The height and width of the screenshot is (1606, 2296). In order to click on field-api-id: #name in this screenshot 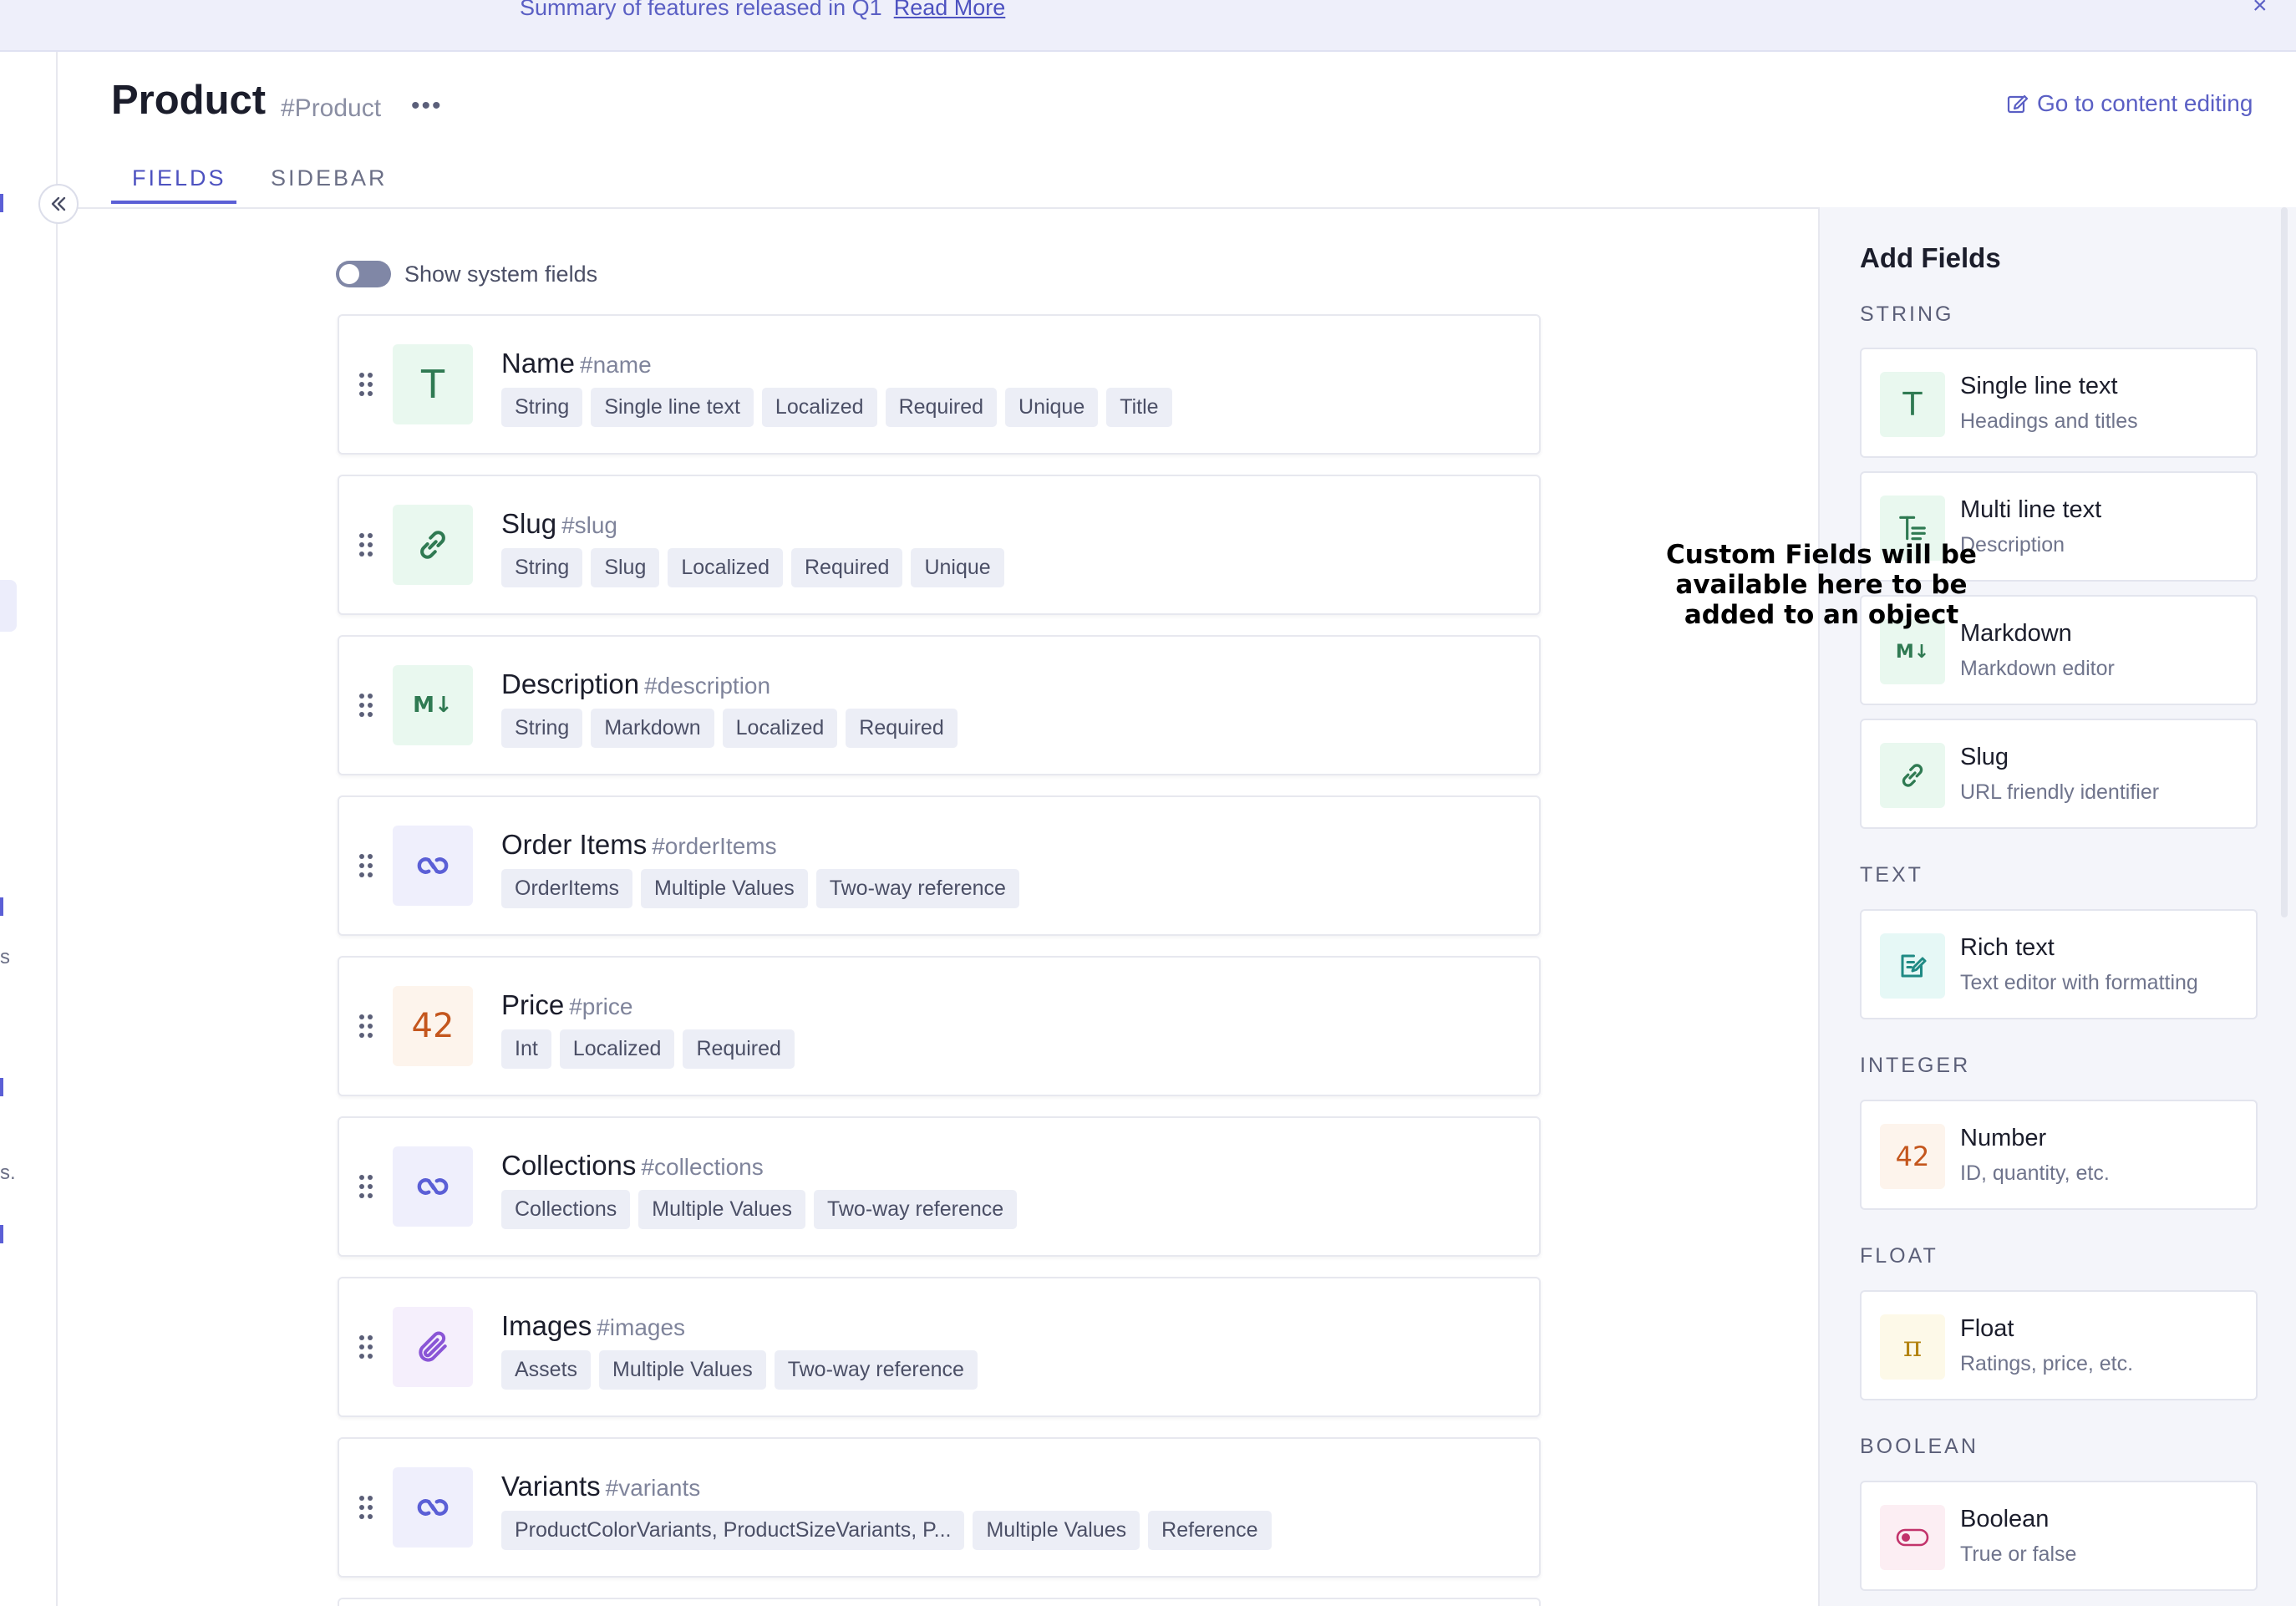, I will do `click(616, 365)`.